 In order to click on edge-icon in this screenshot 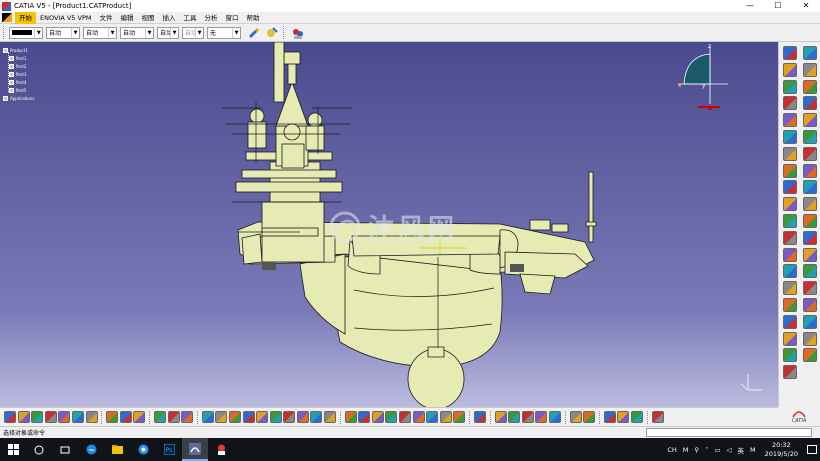, I will do `click(91, 449)`.